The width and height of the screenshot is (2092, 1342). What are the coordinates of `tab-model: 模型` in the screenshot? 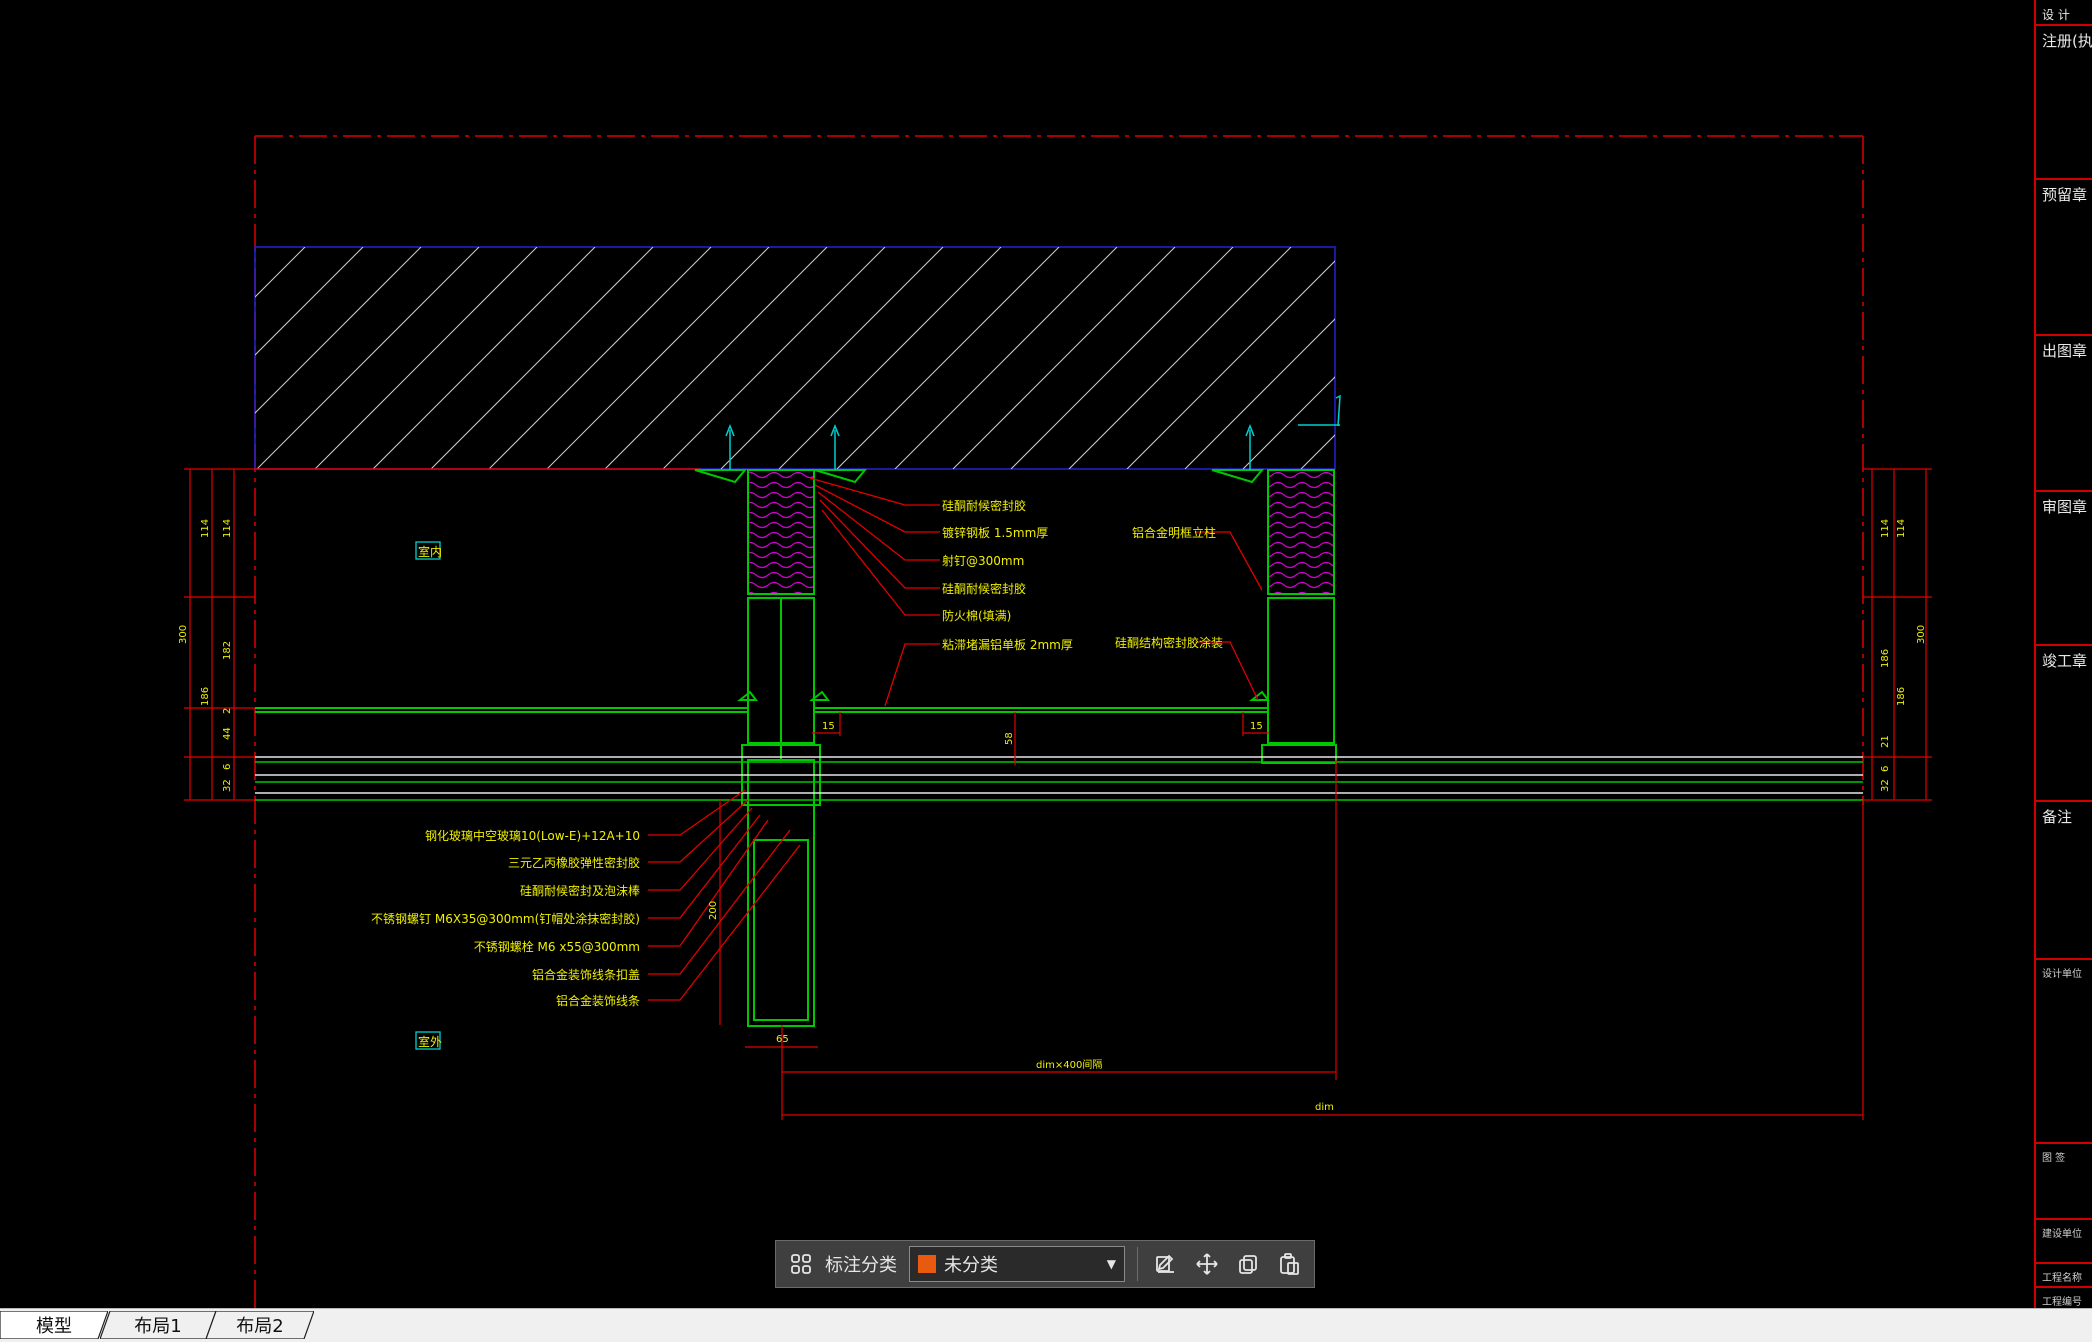 It's located at (54, 1325).